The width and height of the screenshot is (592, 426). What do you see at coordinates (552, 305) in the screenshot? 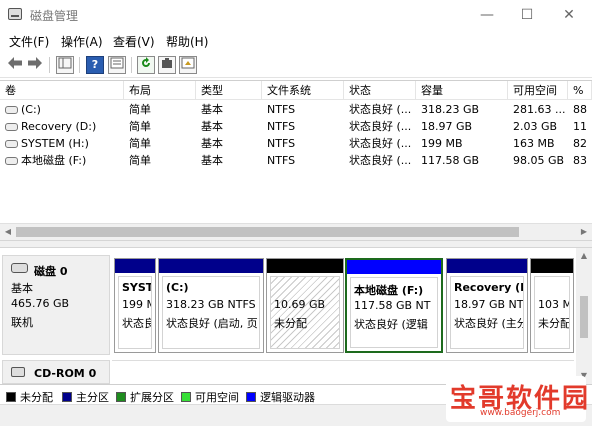
I see `partition-unallocated: 103 M 未分配` at bounding box center [552, 305].